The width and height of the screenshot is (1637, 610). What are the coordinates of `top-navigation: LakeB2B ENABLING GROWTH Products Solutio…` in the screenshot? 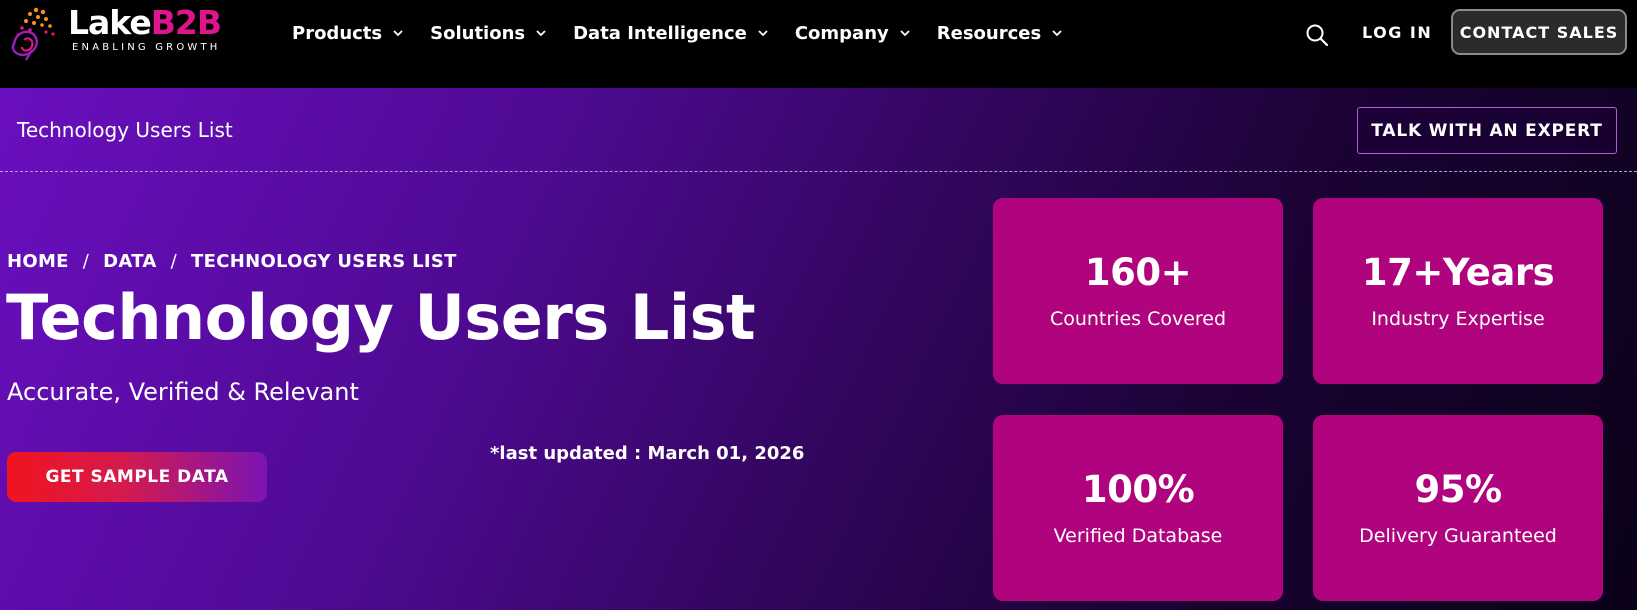 It's located at (818, 44).